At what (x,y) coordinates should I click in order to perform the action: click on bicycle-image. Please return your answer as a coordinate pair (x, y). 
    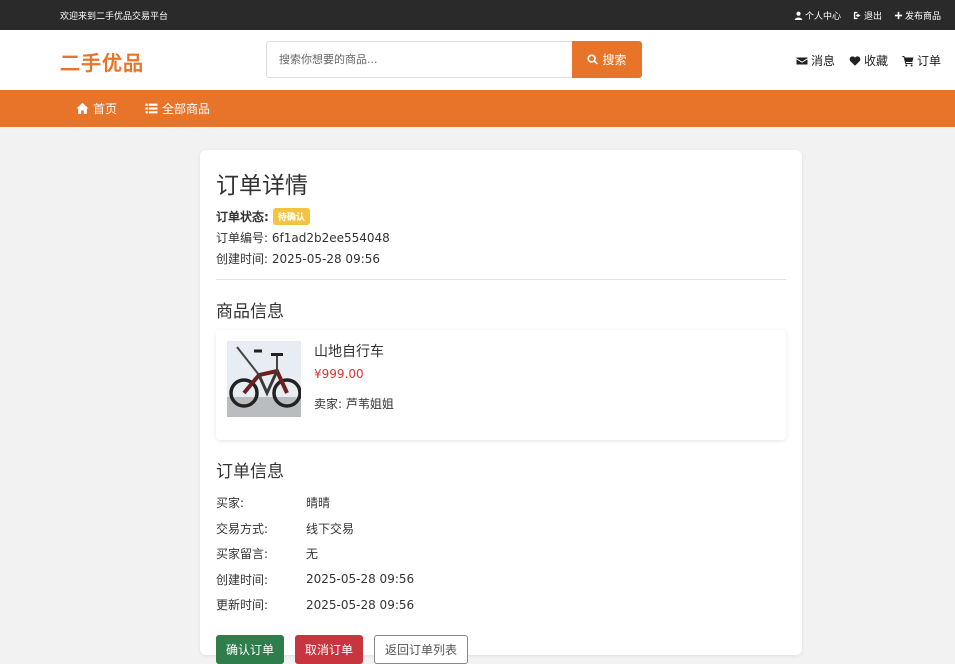
    Looking at the image, I should click on (264, 379).